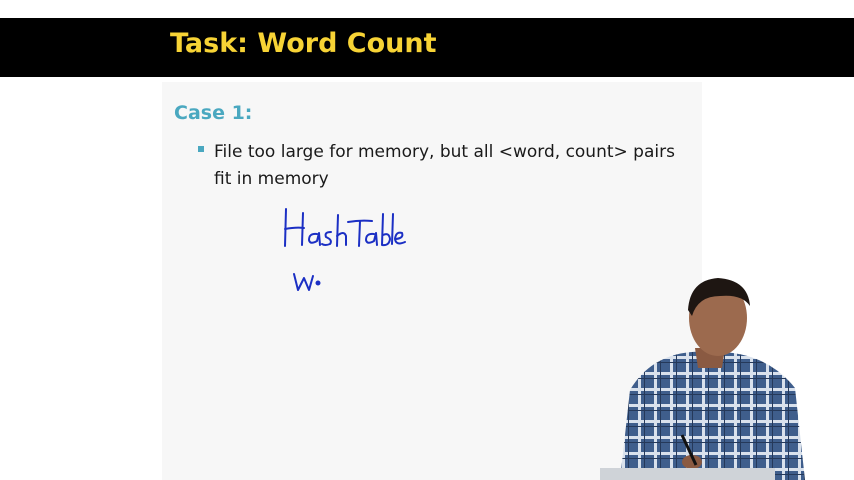  What do you see at coordinates (687, 474) in the screenshot?
I see `presenter-desk` at bounding box center [687, 474].